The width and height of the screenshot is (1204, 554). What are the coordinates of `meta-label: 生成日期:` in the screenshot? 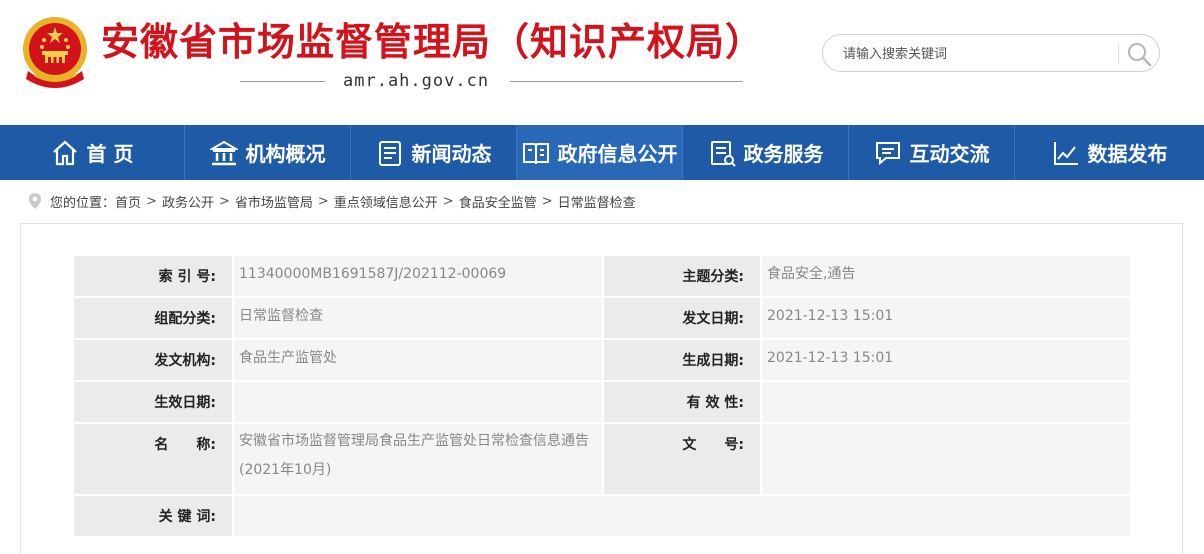 It's located at (682, 360).